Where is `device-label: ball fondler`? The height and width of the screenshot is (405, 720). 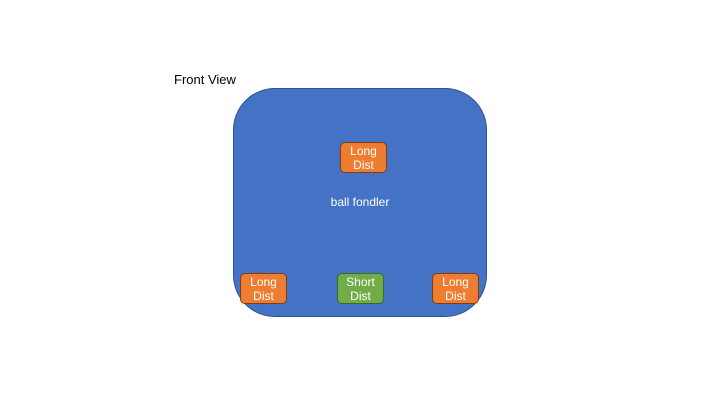
device-label: ball fondler is located at coordinates (360, 202).